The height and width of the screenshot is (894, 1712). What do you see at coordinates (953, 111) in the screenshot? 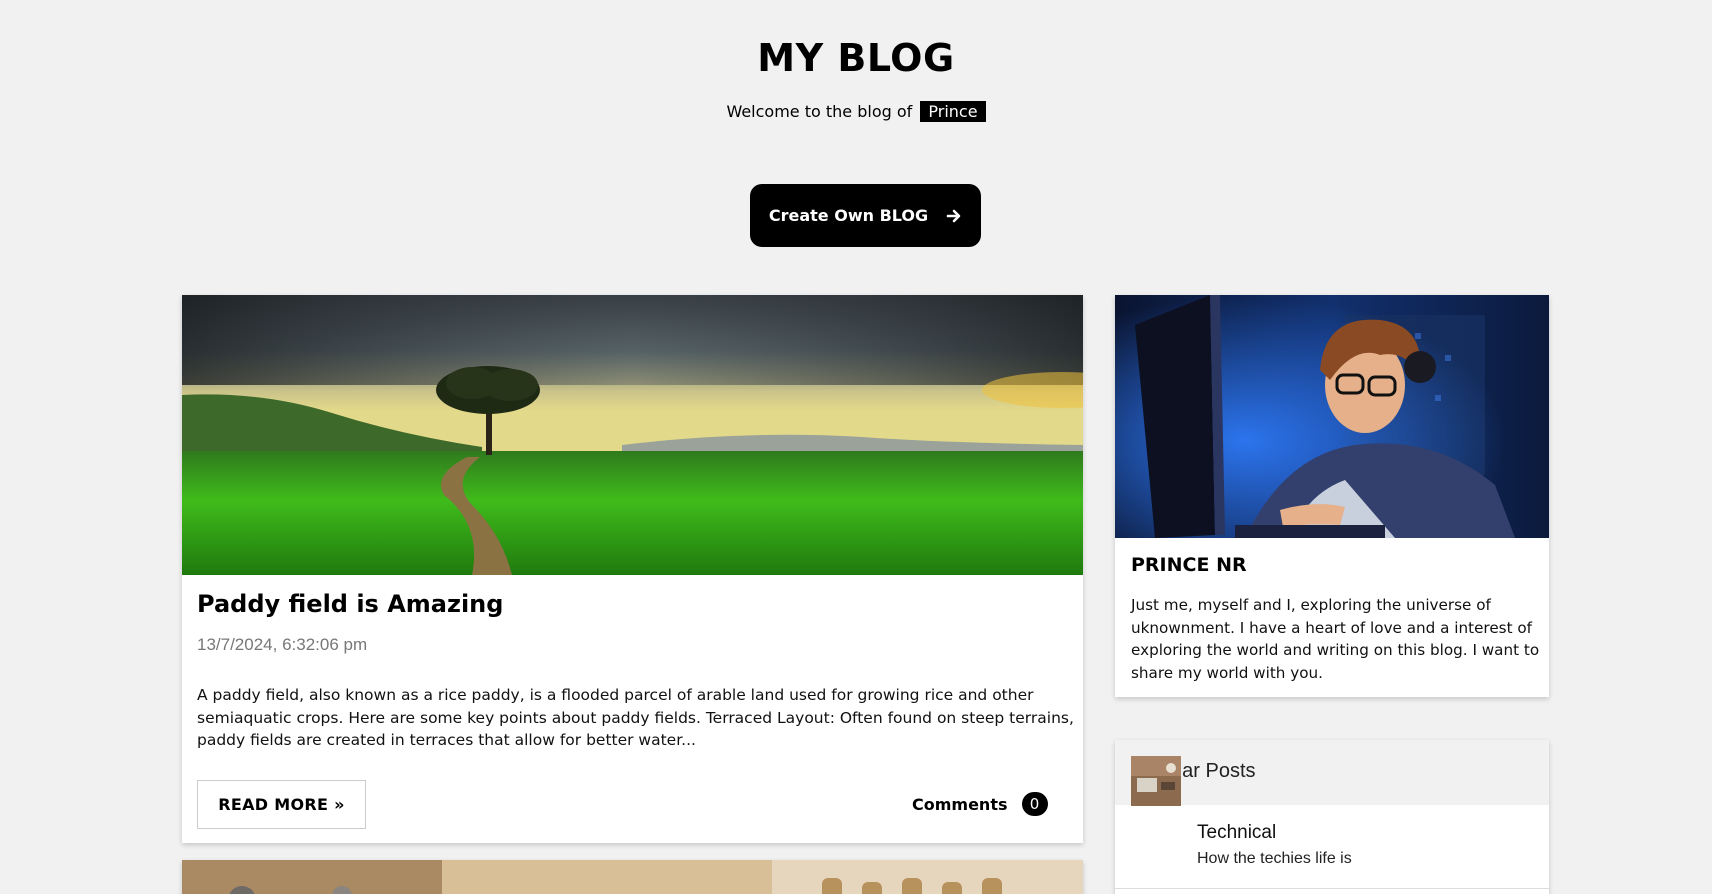
I see `owner-name-badge: Prince` at bounding box center [953, 111].